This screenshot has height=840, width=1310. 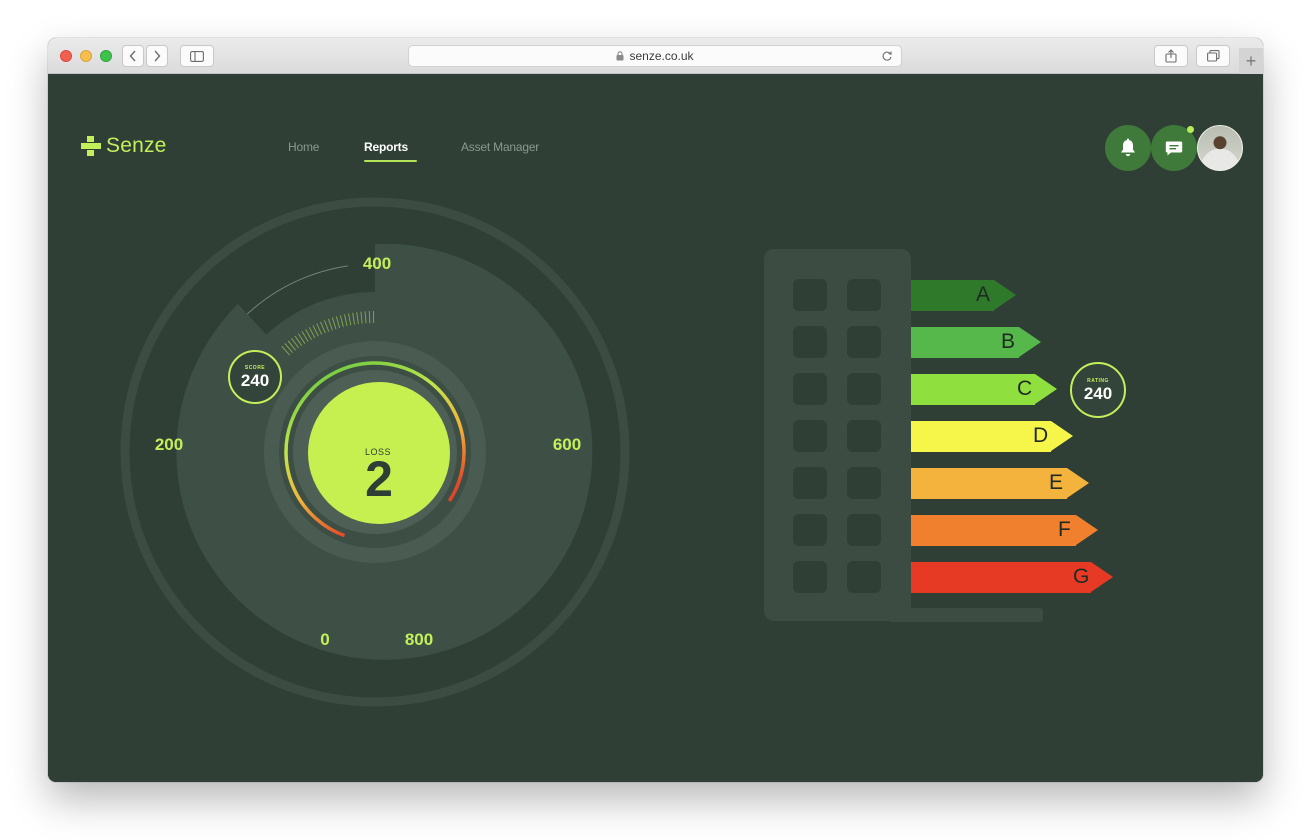 I want to click on sidebar-icon, so click(x=197, y=56).